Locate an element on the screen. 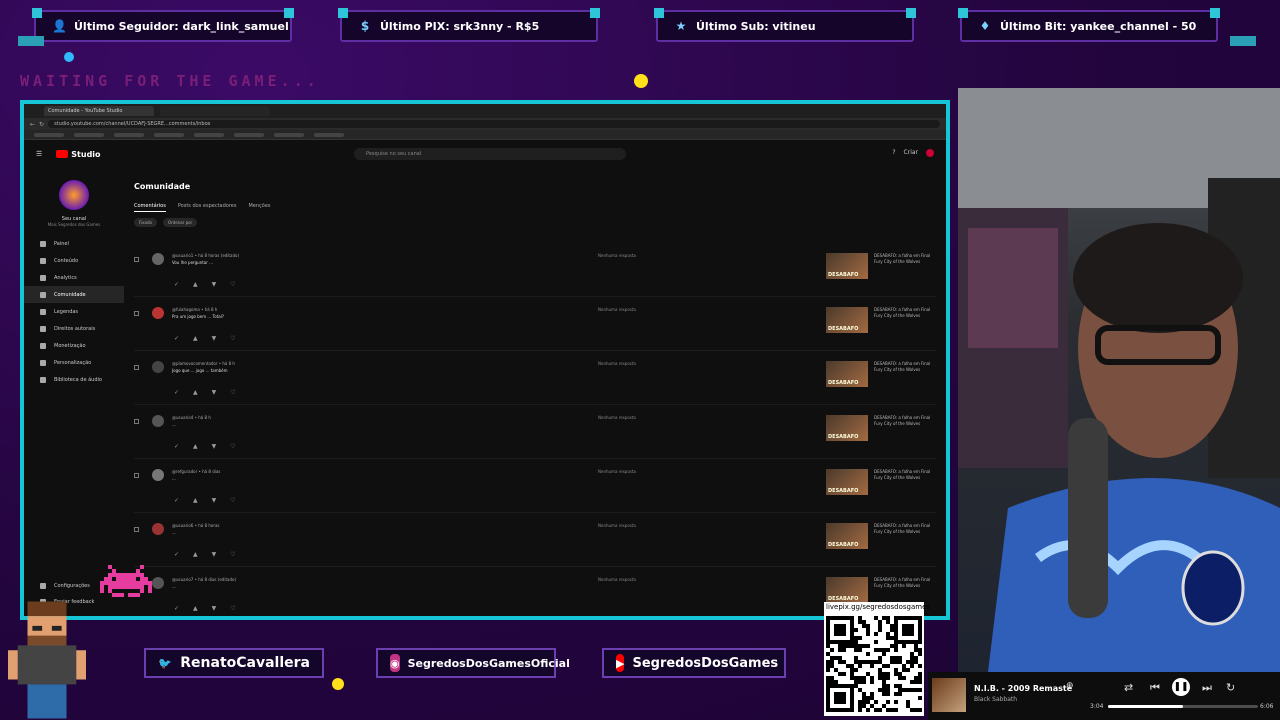 This screenshot has width=1280, height=720. account-avatar is located at coordinates (930, 153).